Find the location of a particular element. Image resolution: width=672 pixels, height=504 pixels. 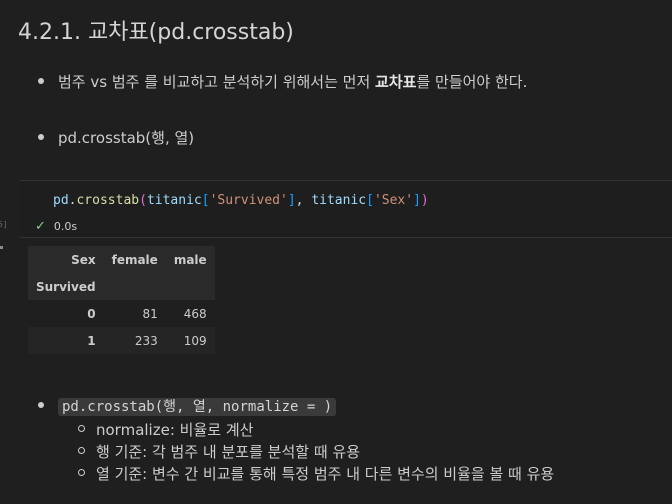

signature-text: pd.crosstab(행, 열) is located at coordinates (126, 138).